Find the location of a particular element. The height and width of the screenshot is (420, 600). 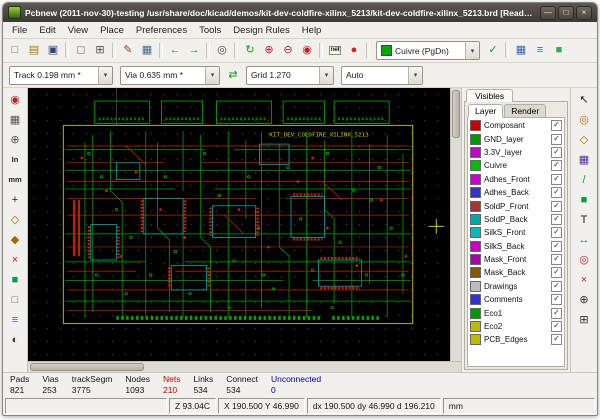

invisible-text-toggle: ✓ is located at coordinates (493, 51).